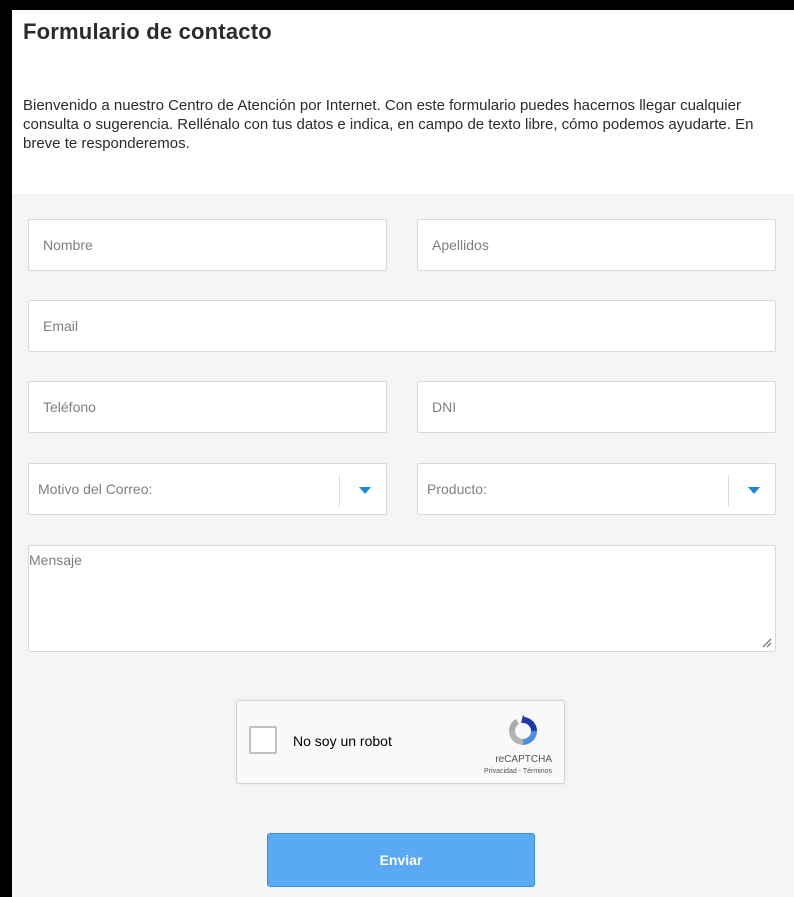  What do you see at coordinates (596, 489) in the screenshot?
I see `product-select: Producto:` at bounding box center [596, 489].